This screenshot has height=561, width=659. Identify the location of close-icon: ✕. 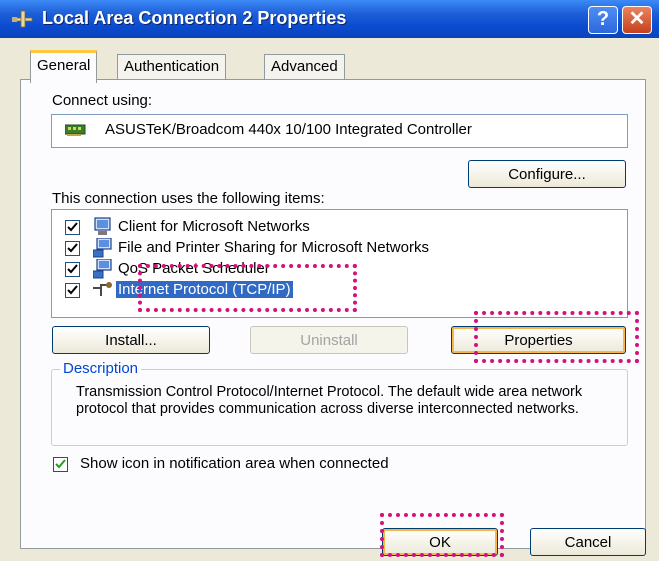
(637, 19).